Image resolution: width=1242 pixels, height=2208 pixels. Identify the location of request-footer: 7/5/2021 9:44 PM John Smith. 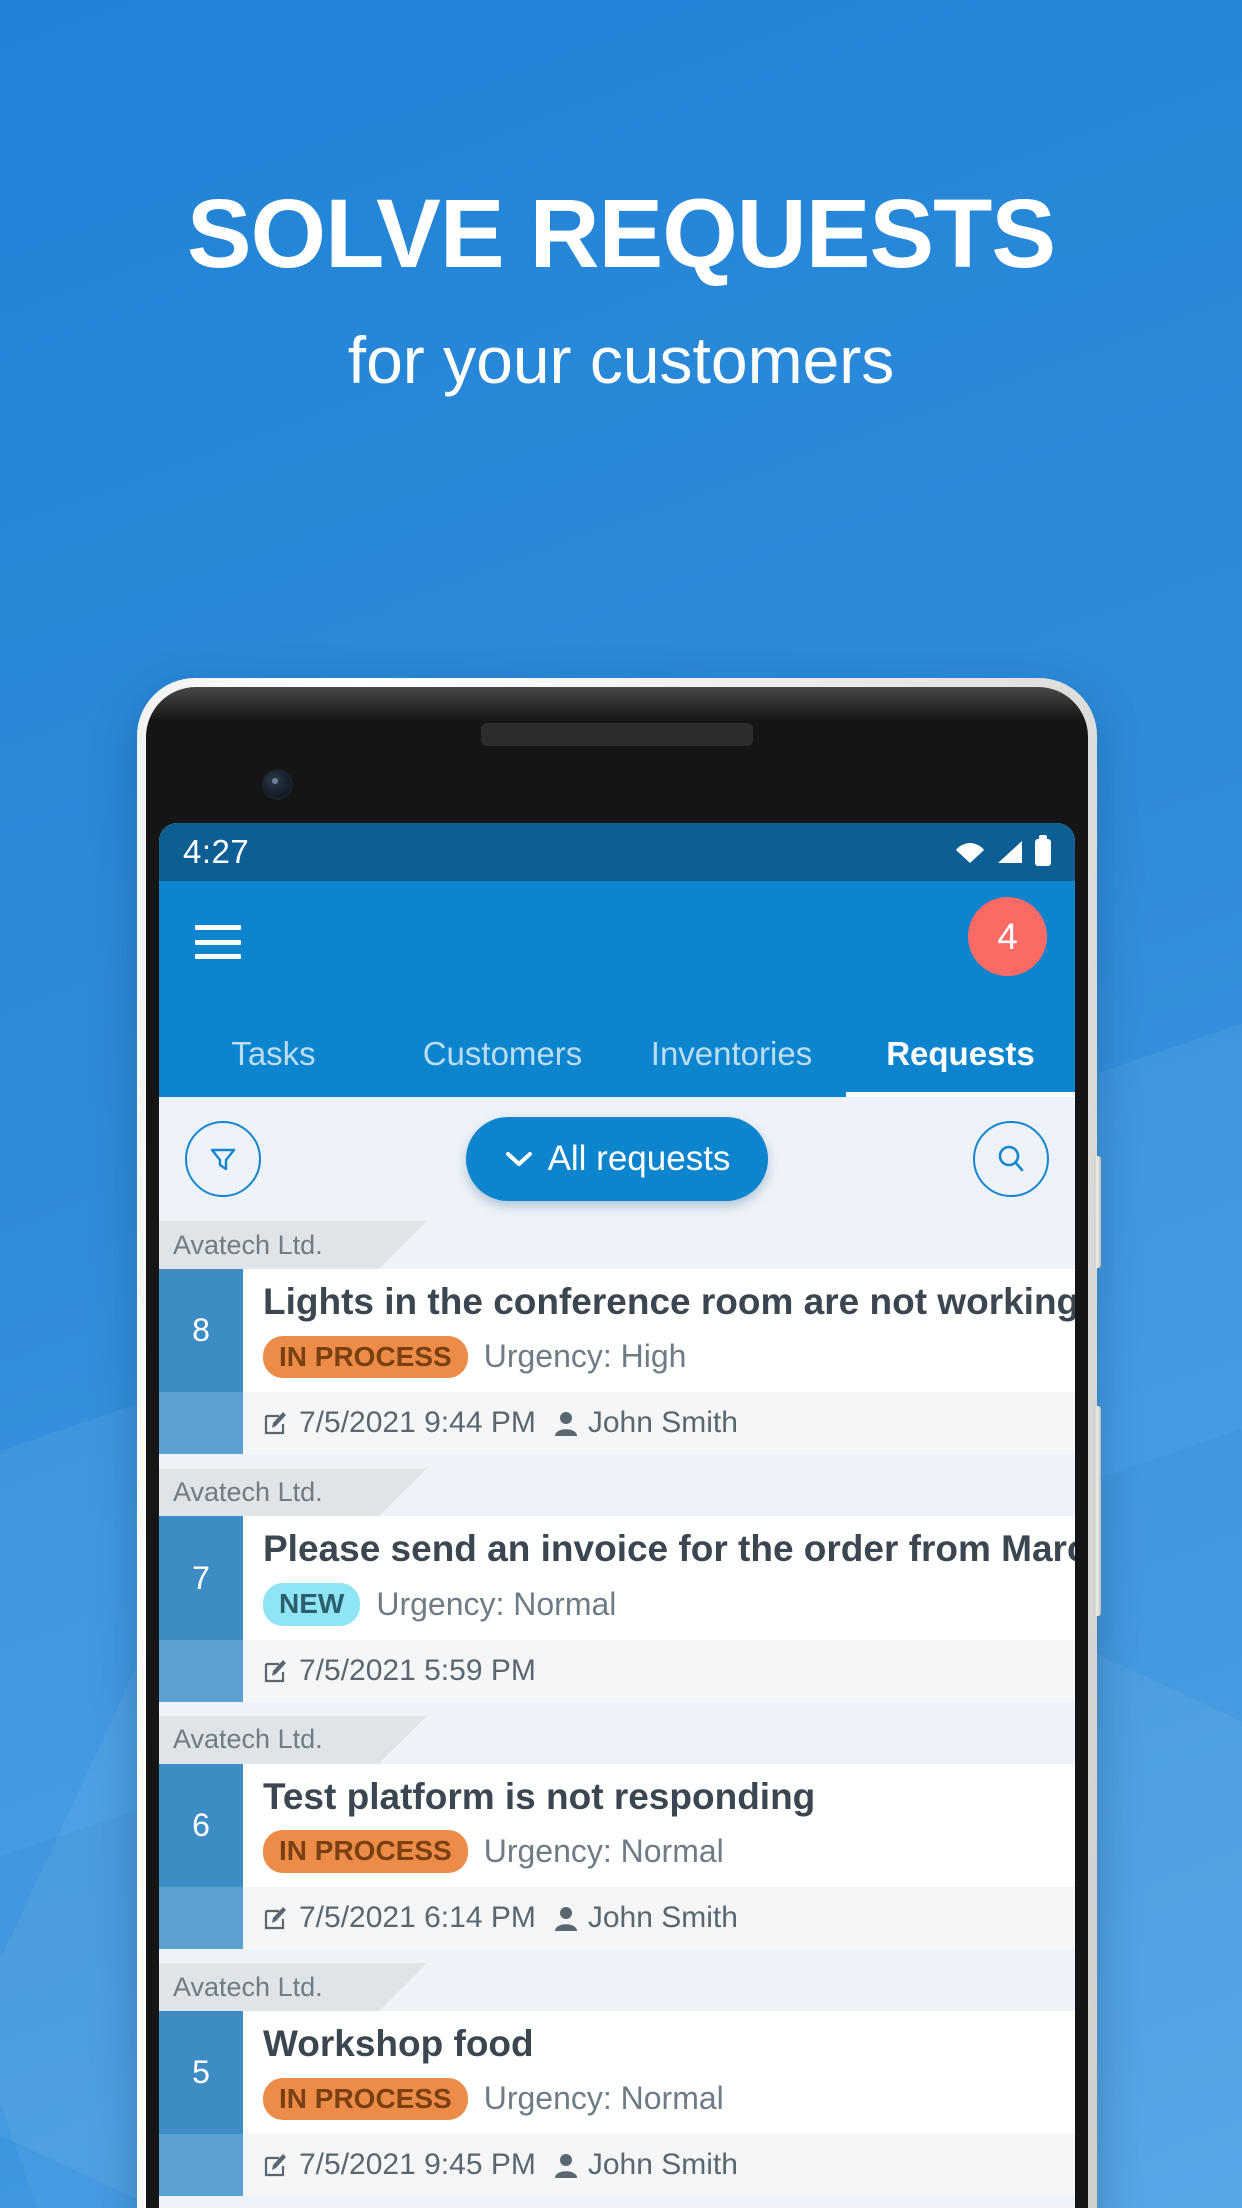
(617, 1423).